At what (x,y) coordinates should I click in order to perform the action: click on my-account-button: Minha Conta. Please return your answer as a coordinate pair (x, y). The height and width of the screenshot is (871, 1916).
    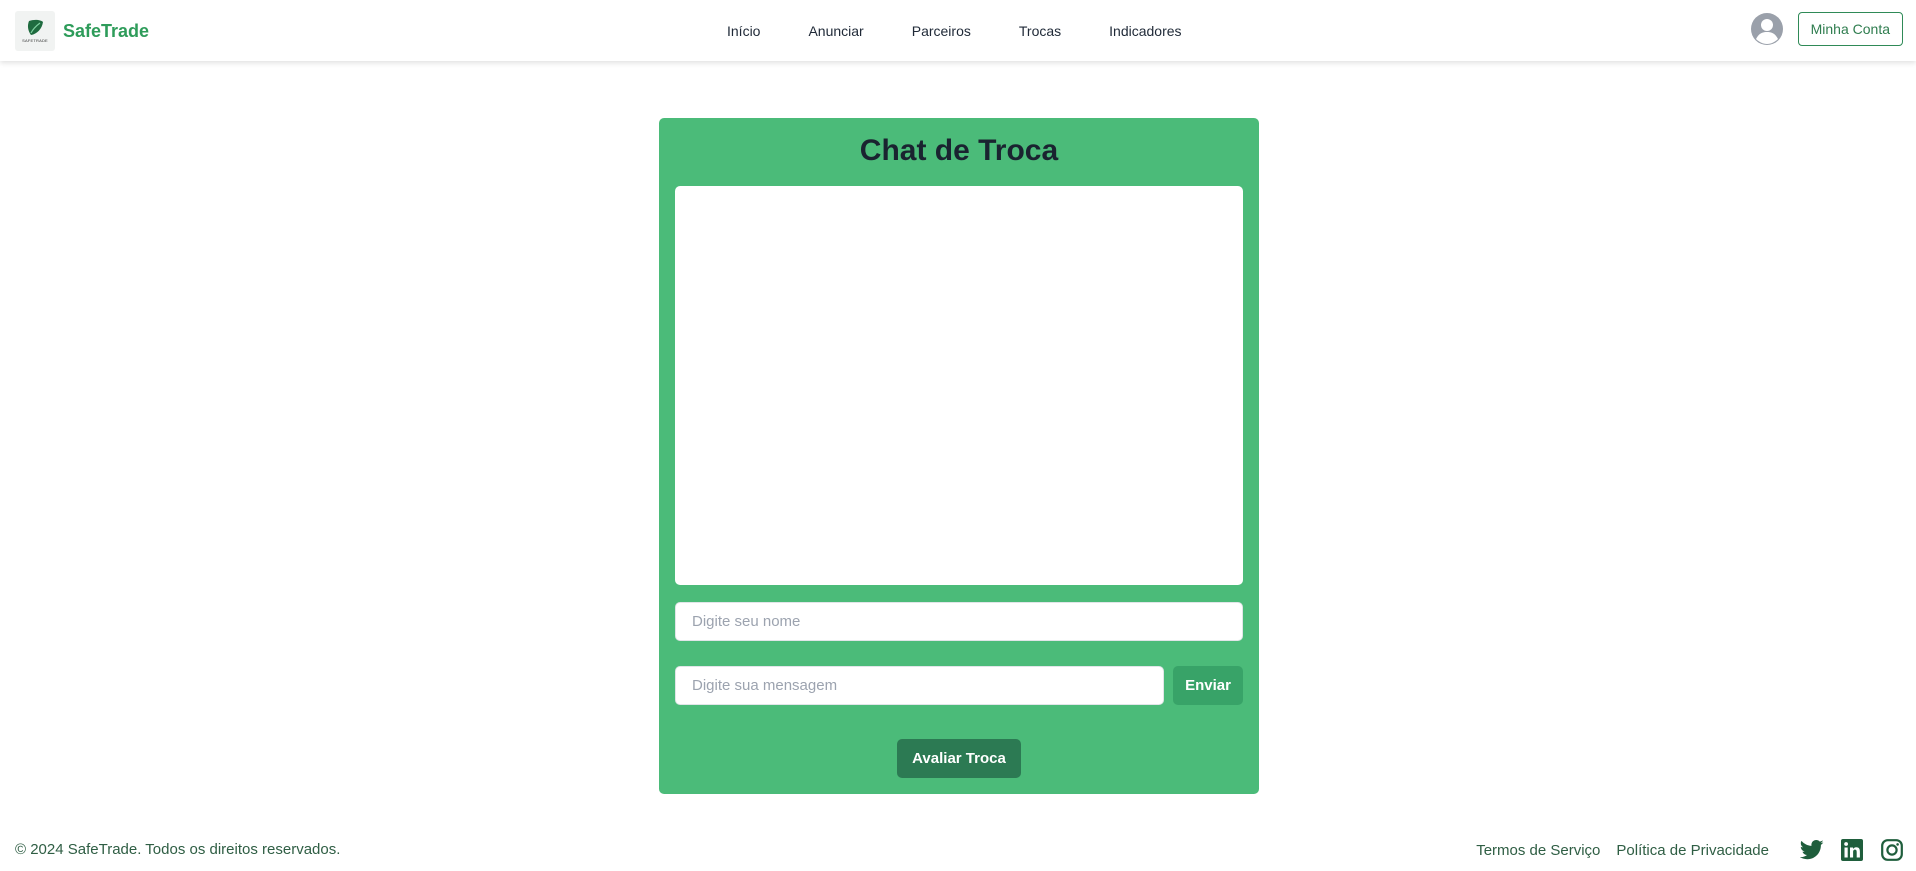
    Looking at the image, I should click on (1850, 29).